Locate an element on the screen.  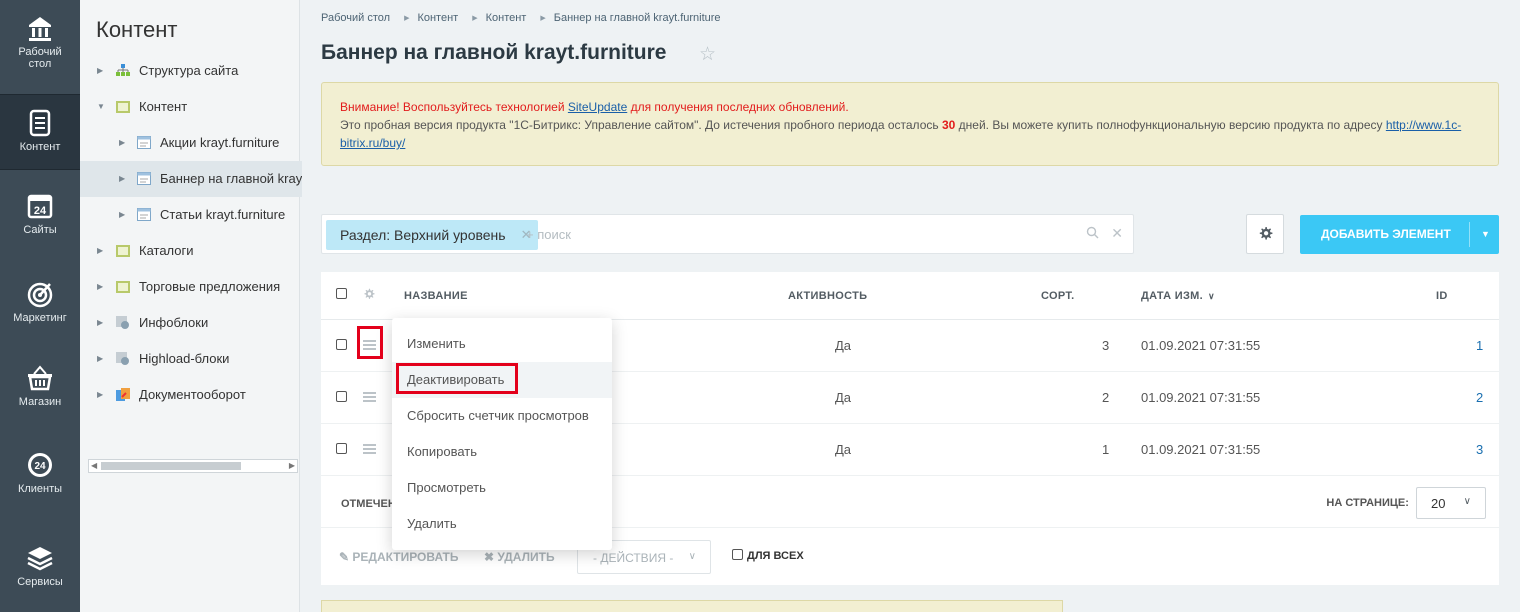
tree-item-catalogs: ▶ Каталоги is located at coordinates (190, 251).